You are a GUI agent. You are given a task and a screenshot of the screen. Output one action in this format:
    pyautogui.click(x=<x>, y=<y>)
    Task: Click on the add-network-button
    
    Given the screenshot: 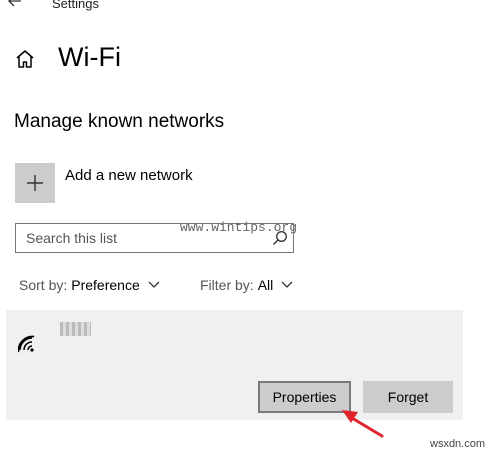 What is the action you would take?
    pyautogui.click(x=35, y=183)
    